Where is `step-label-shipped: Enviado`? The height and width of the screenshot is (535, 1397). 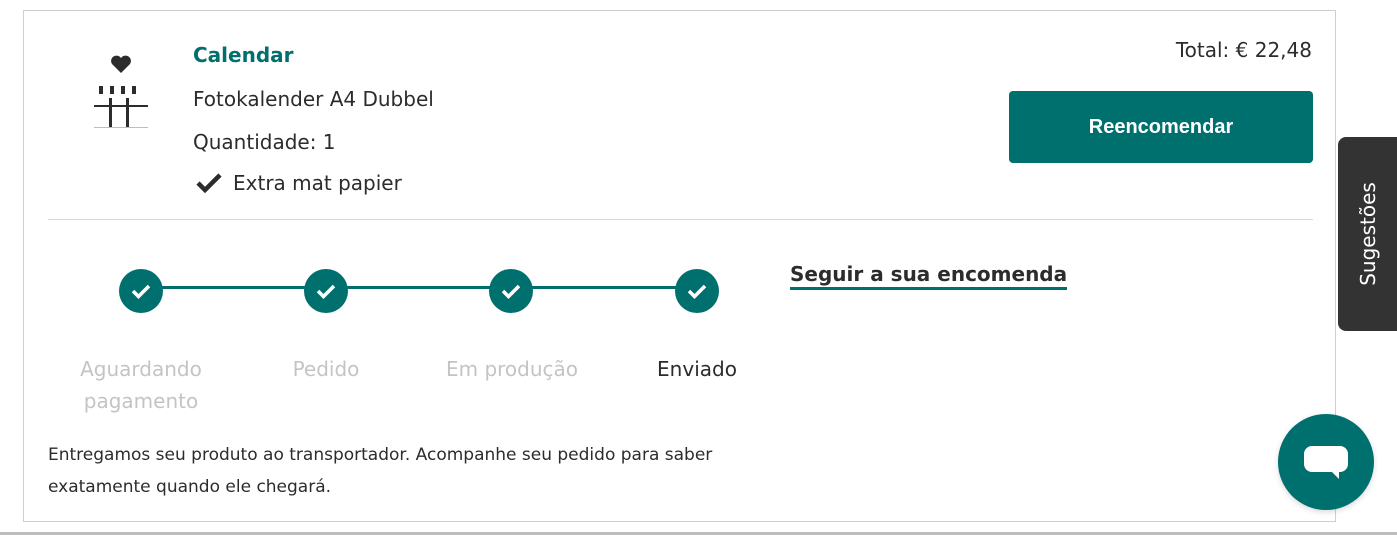 step-label-shipped: Enviado is located at coordinates (697, 369).